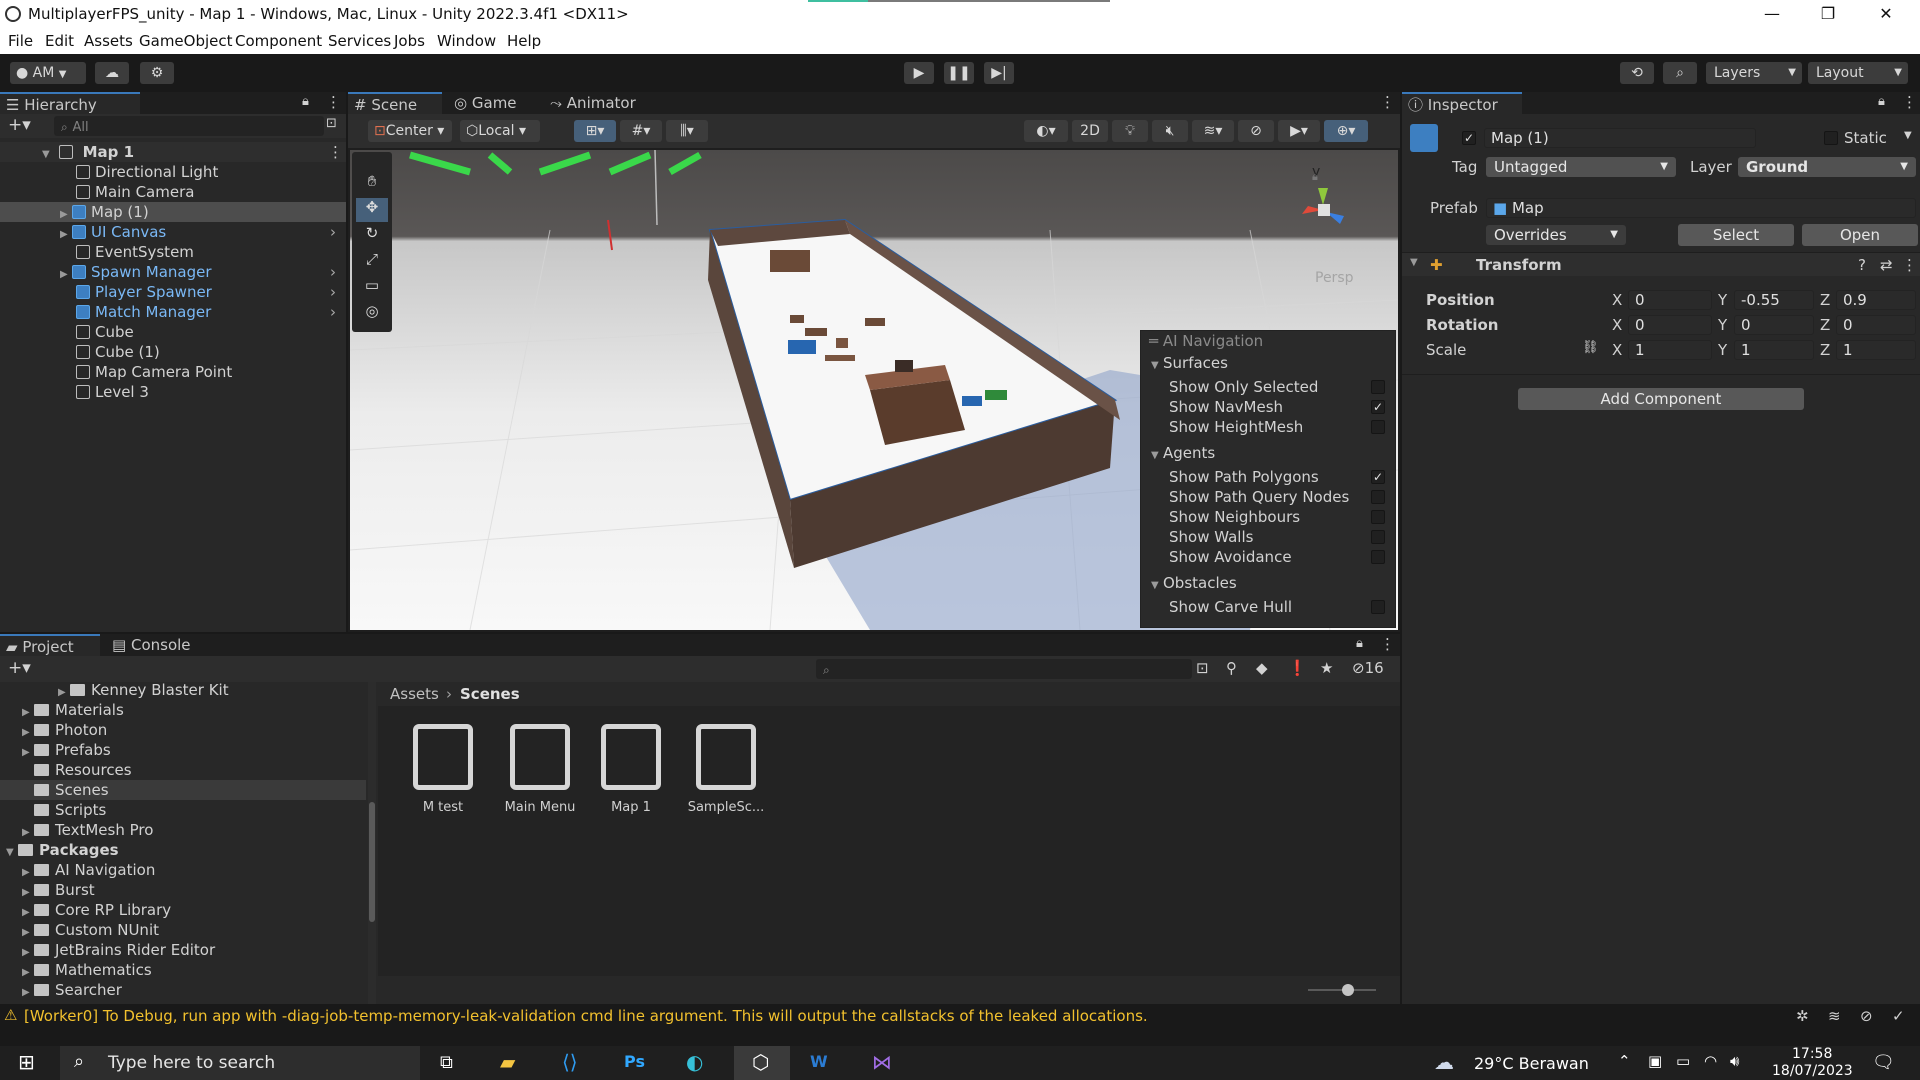  What do you see at coordinates (173, 272) in the screenshot?
I see `hierarchy-item: ▶ Spawn Manager ›` at bounding box center [173, 272].